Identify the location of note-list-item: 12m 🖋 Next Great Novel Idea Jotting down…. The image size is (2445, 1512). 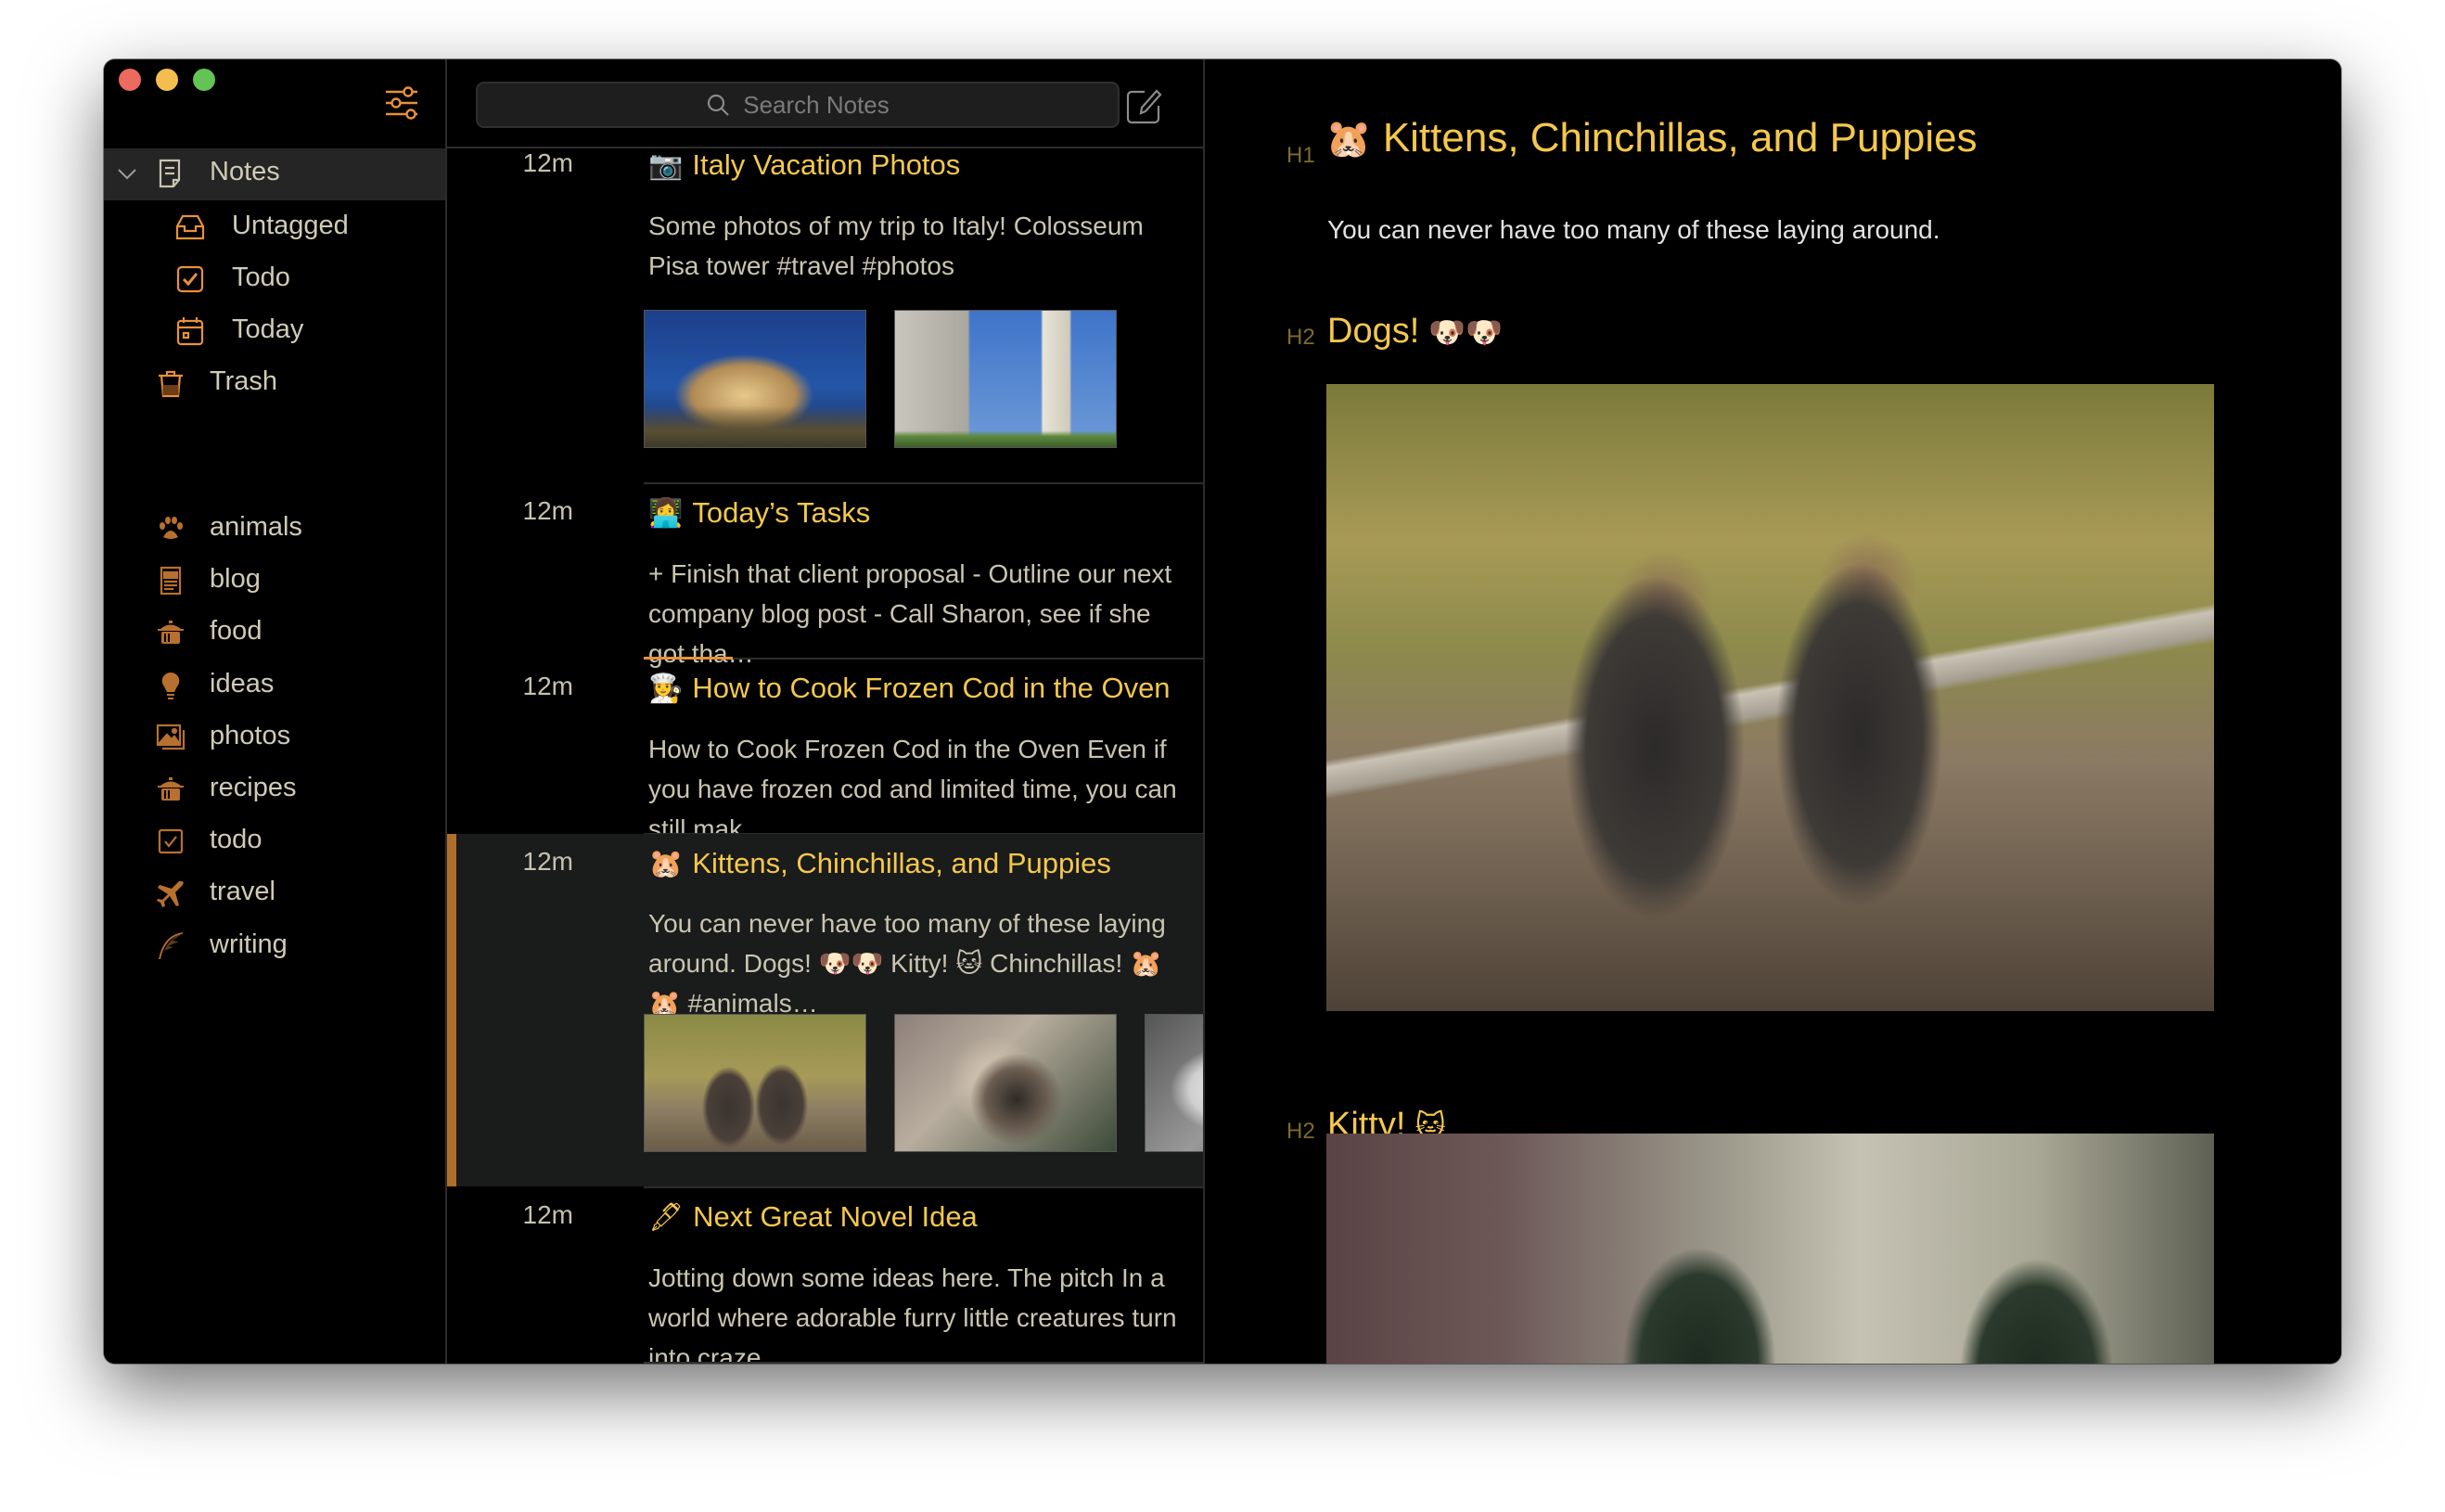
(825, 1276).